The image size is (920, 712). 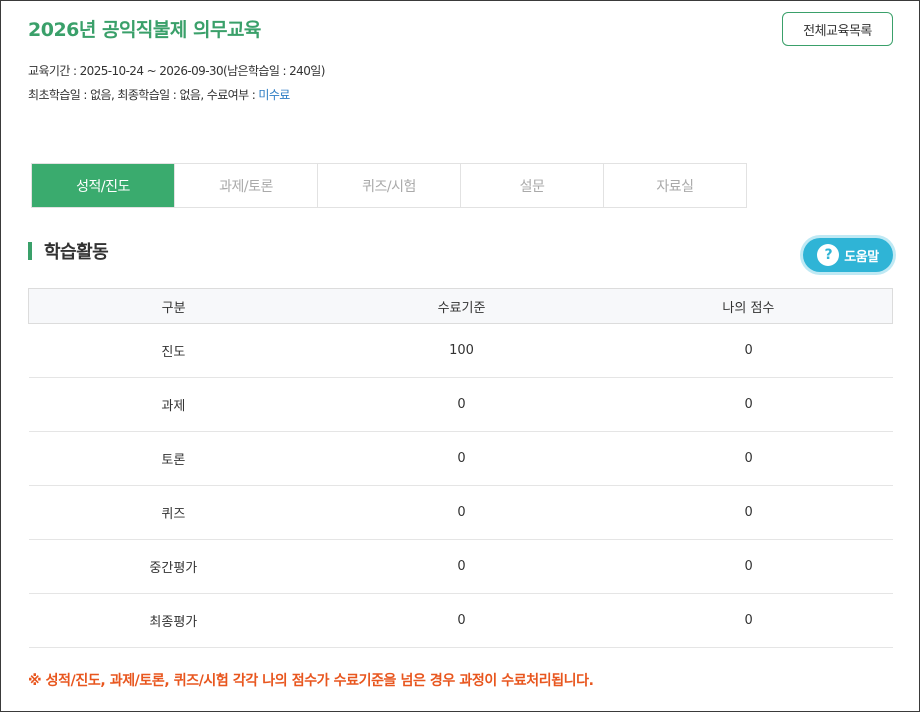 I want to click on page-title: 2026년 공익직불제 의무교육, so click(x=144, y=30).